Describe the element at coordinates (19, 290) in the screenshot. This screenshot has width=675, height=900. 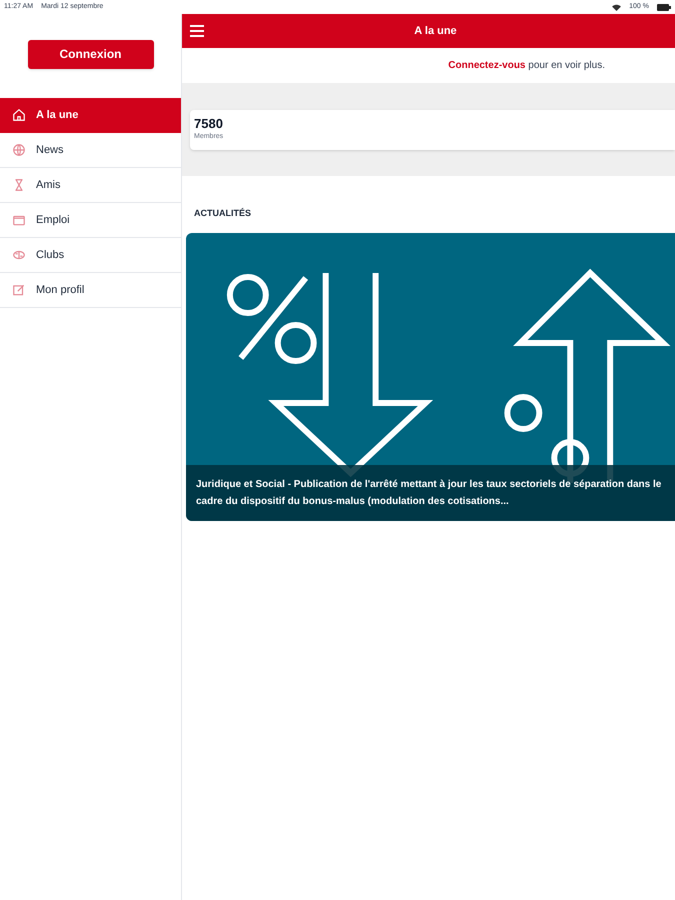
I see `edit-icon` at that location.